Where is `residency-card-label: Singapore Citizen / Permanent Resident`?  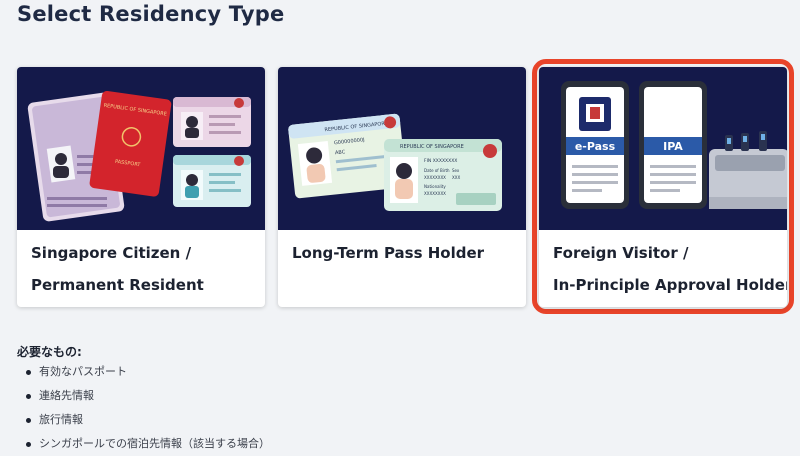 residency-card-label: Singapore Citizen / Permanent Resident is located at coordinates (144, 269).